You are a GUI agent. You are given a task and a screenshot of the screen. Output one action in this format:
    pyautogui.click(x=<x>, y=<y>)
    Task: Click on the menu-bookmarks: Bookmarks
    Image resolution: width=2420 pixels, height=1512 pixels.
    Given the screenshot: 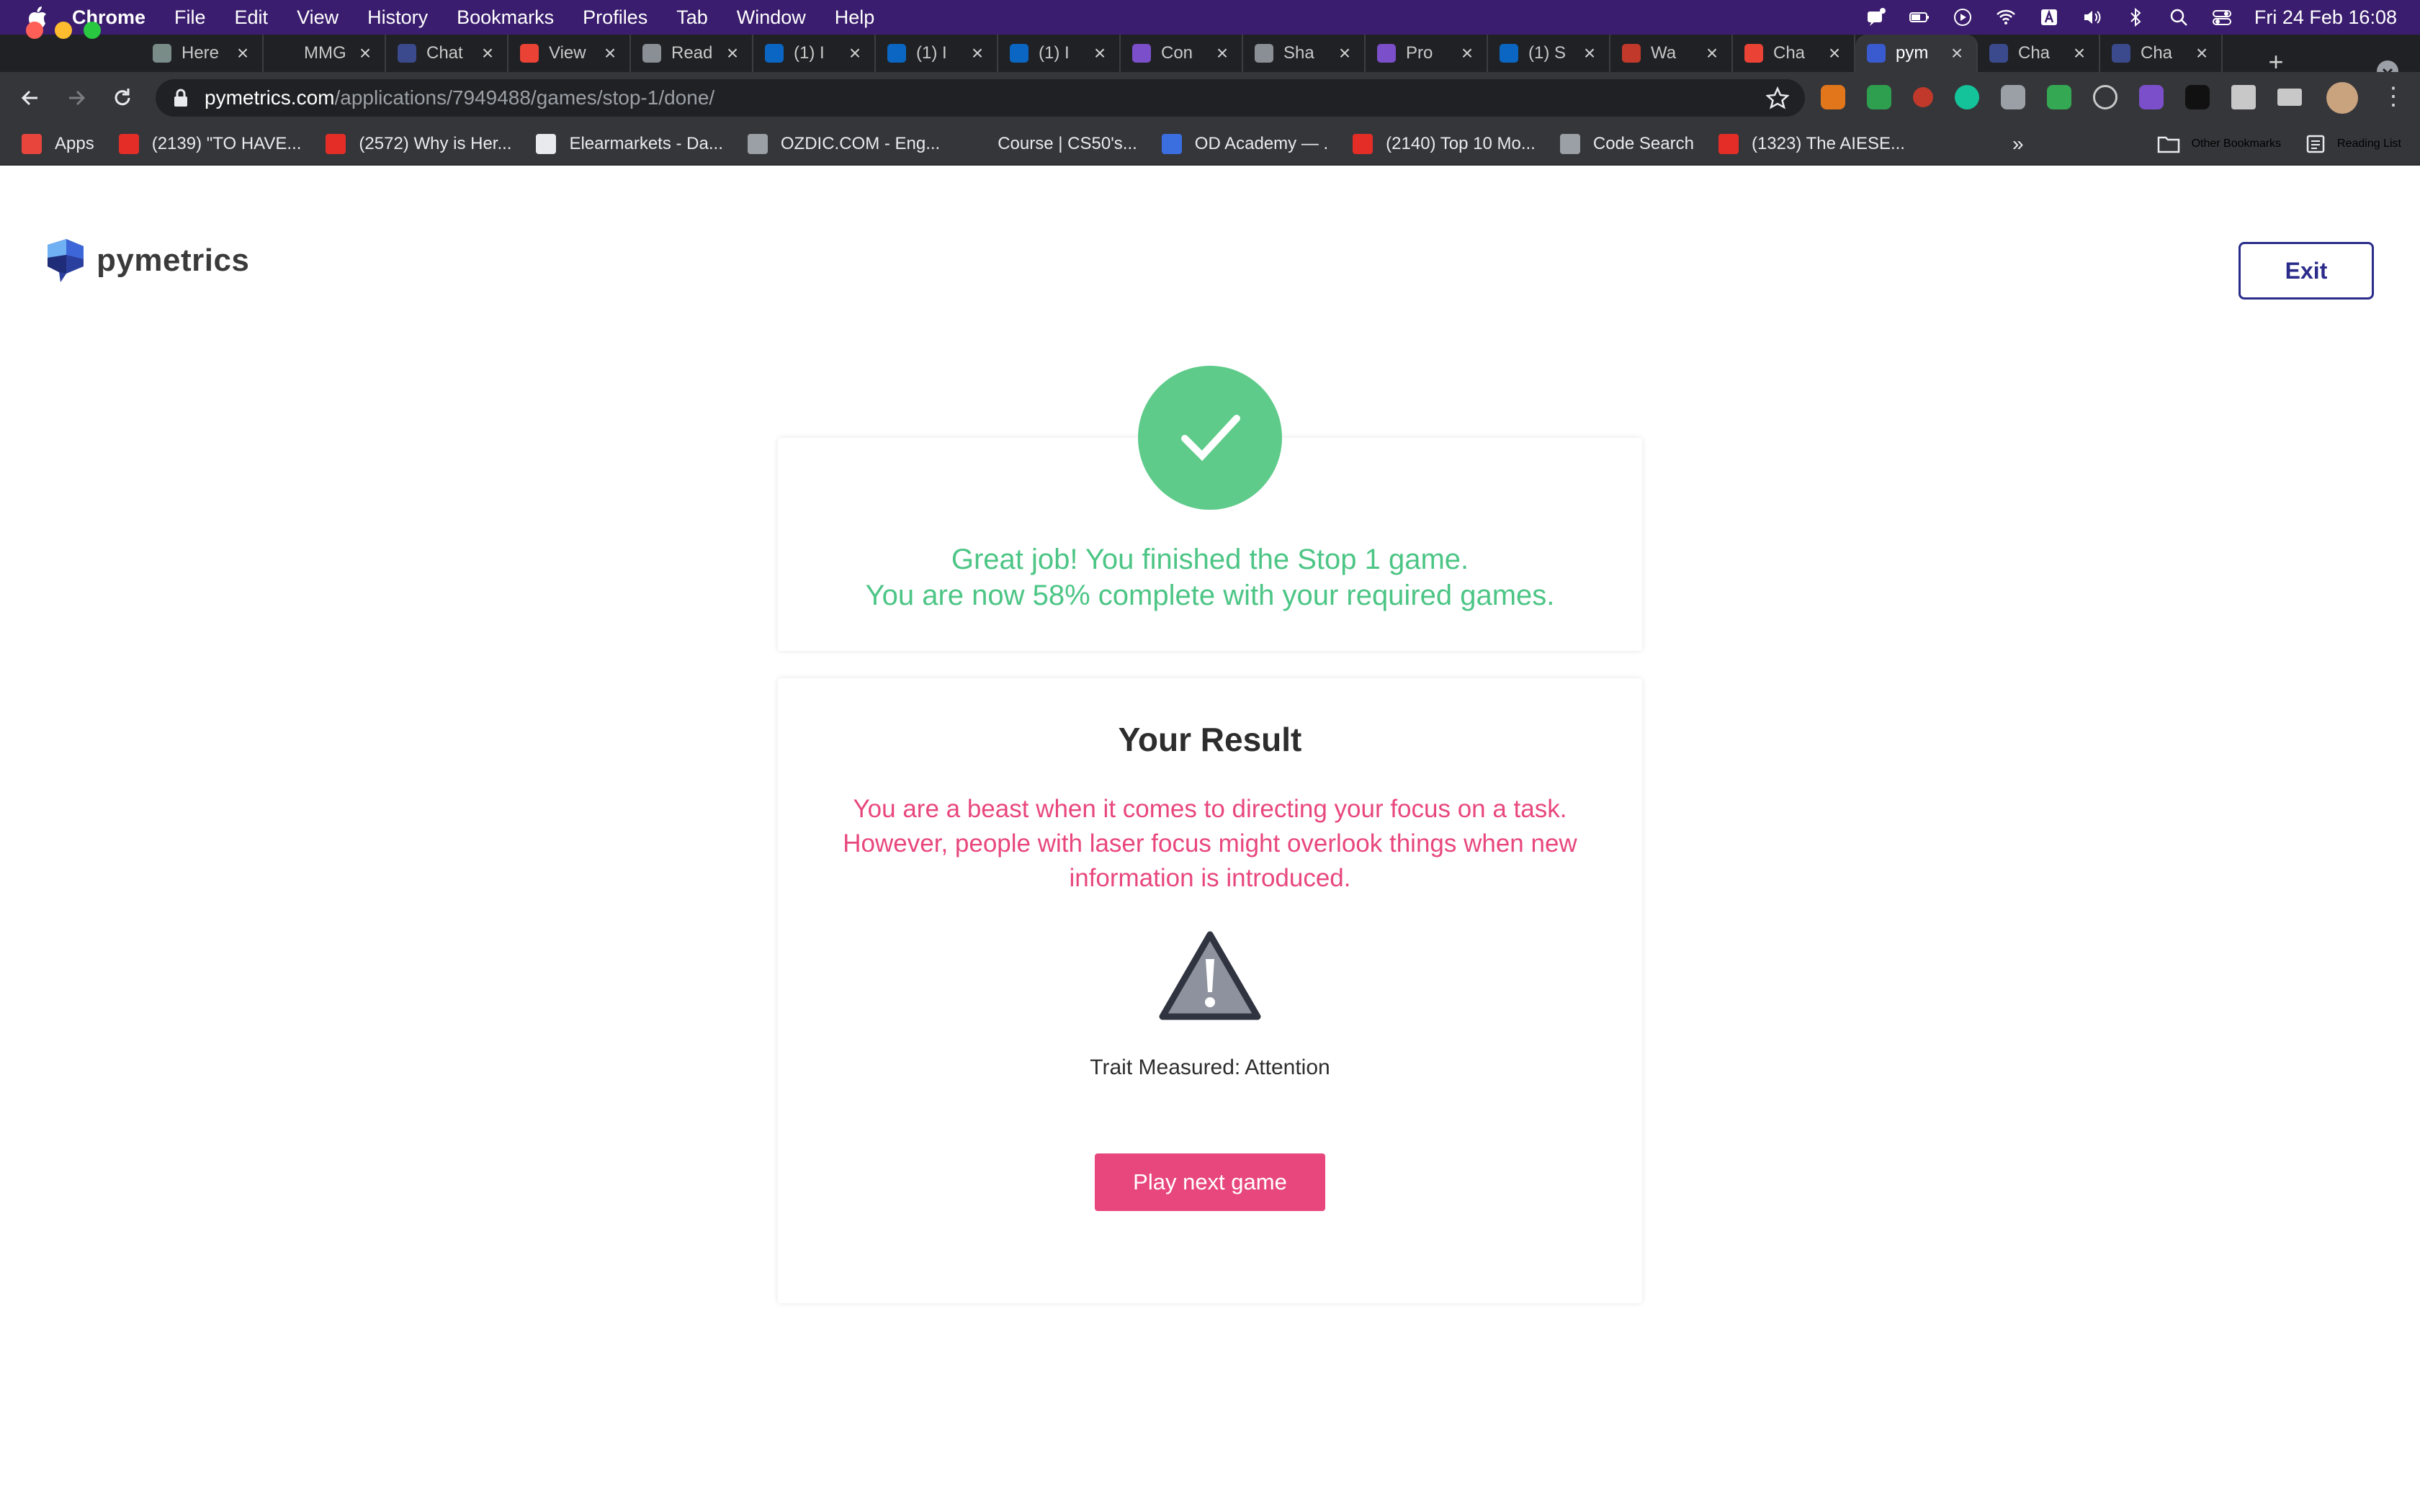 What is the action you would take?
    pyautogui.click(x=505, y=17)
    